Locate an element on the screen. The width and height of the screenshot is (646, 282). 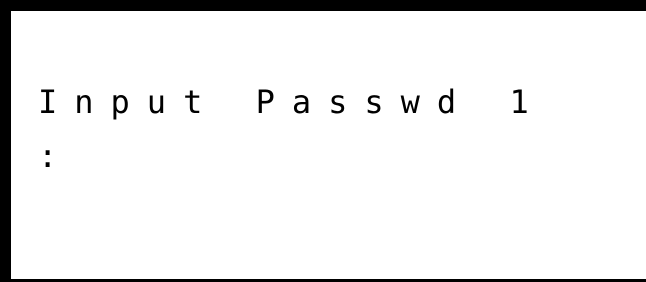
password-prompt-label: Input Passwd 1 is located at coordinates (292, 102).